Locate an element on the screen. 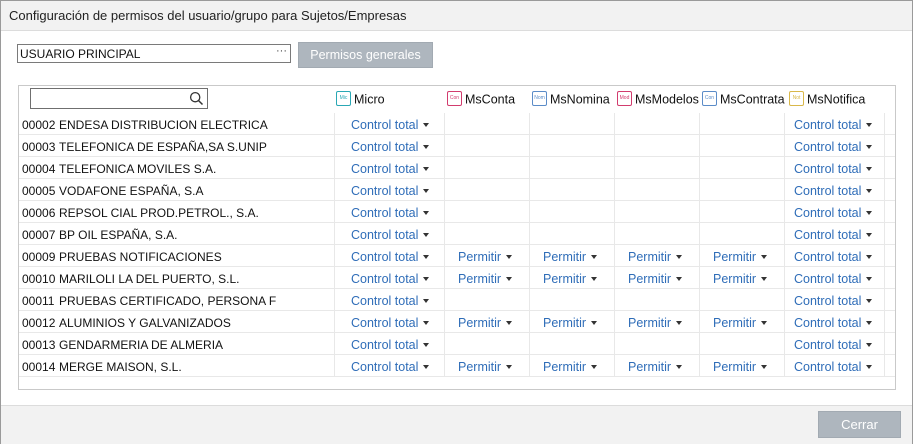 This screenshot has width=913, height=444. user-selector-browse-button: ··· is located at coordinates (281, 51).